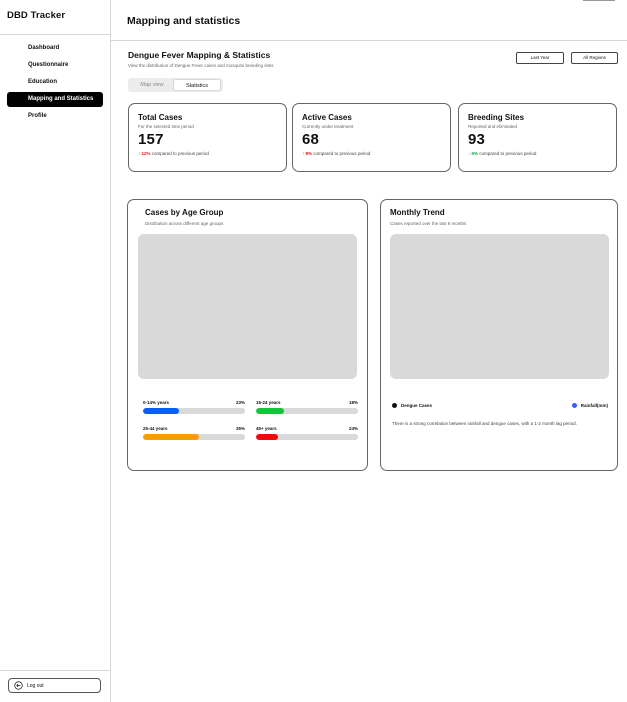  I want to click on logout-label: Log out, so click(35, 685).